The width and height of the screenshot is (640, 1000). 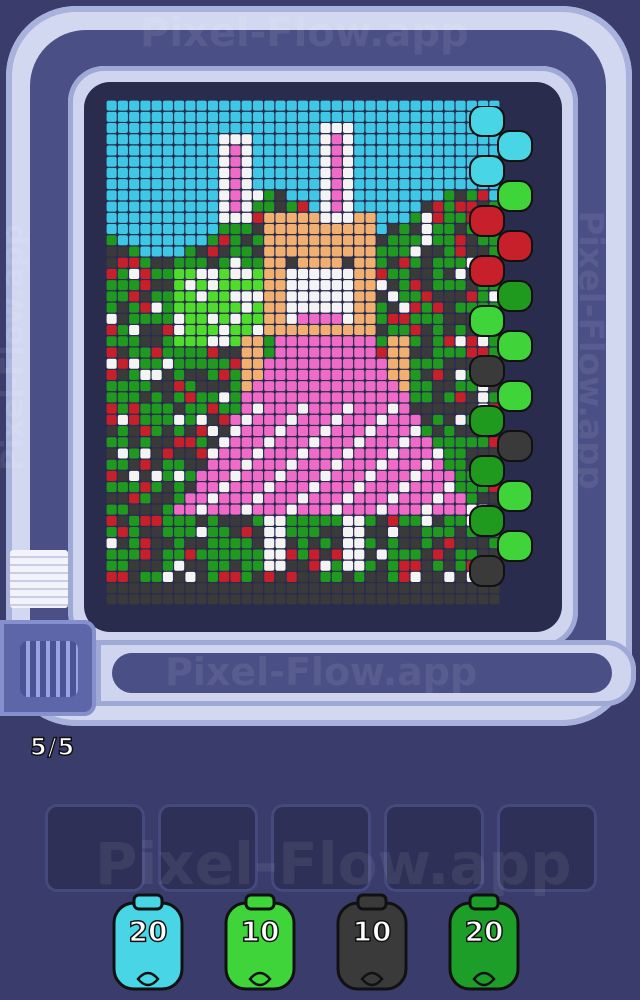 I want to click on shooter-black: 10, so click(x=372, y=943).